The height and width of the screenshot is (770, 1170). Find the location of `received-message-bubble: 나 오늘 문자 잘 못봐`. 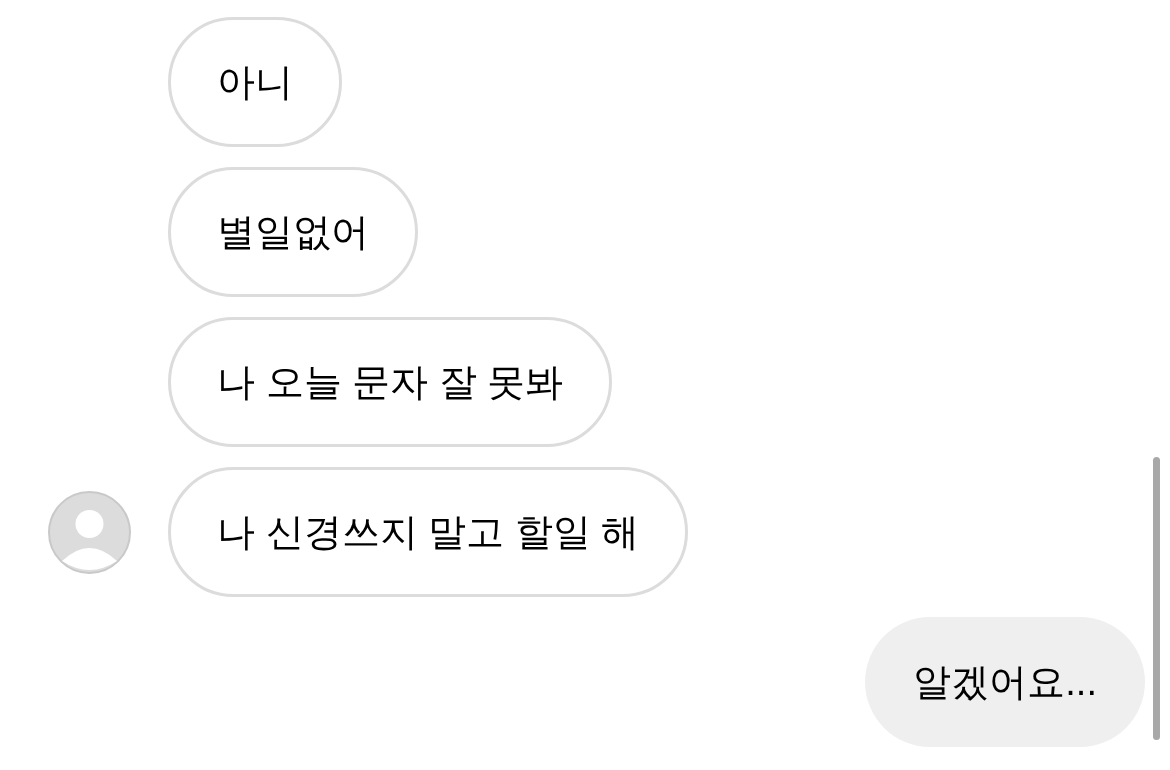

received-message-bubble: 나 오늘 문자 잘 못봐 is located at coordinates (390, 382).